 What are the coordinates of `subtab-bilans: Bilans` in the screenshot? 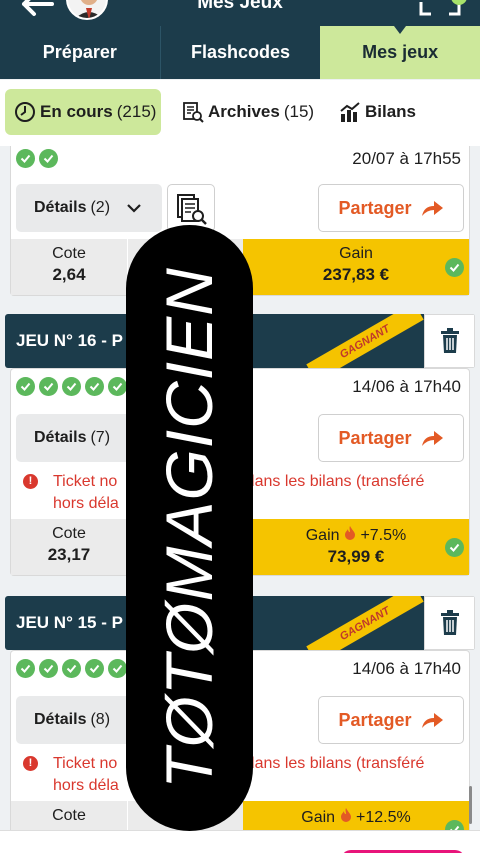 It's located at (377, 112).